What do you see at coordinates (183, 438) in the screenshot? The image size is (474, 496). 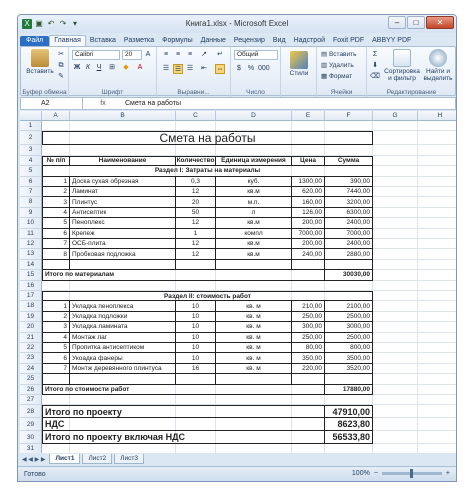 I see `total-label-cell: Итого по проекту включая НДС` at bounding box center [183, 438].